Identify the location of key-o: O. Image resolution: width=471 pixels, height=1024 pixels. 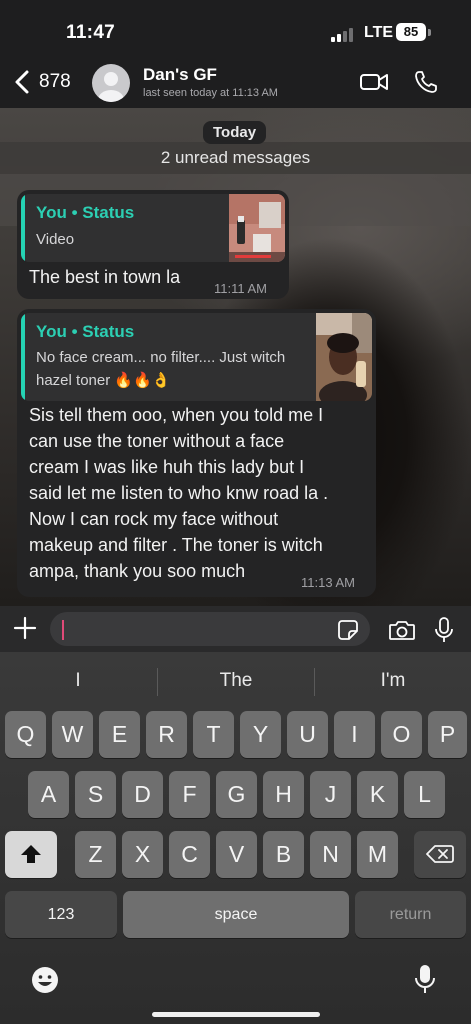
(401, 734).